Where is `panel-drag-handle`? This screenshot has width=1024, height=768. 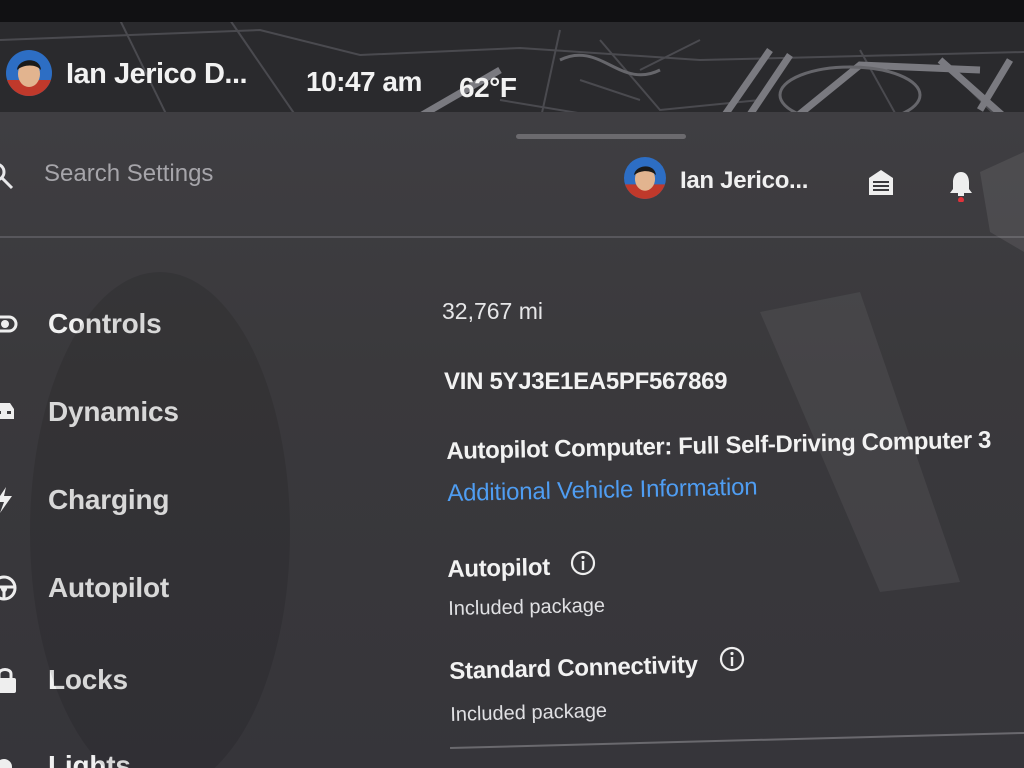 panel-drag-handle is located at coordinates (601, 136).